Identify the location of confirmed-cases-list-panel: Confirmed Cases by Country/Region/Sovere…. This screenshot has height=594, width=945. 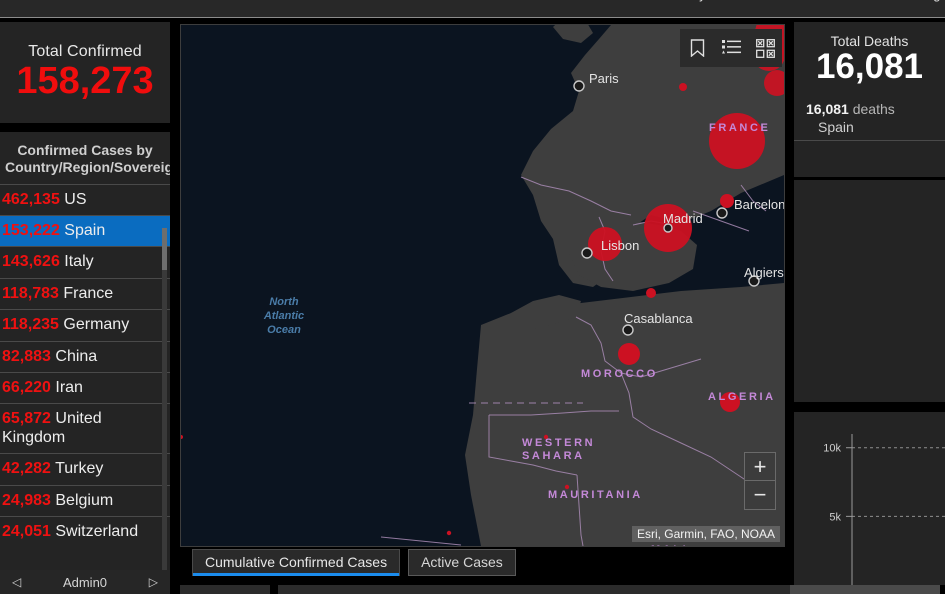
(85, 352).